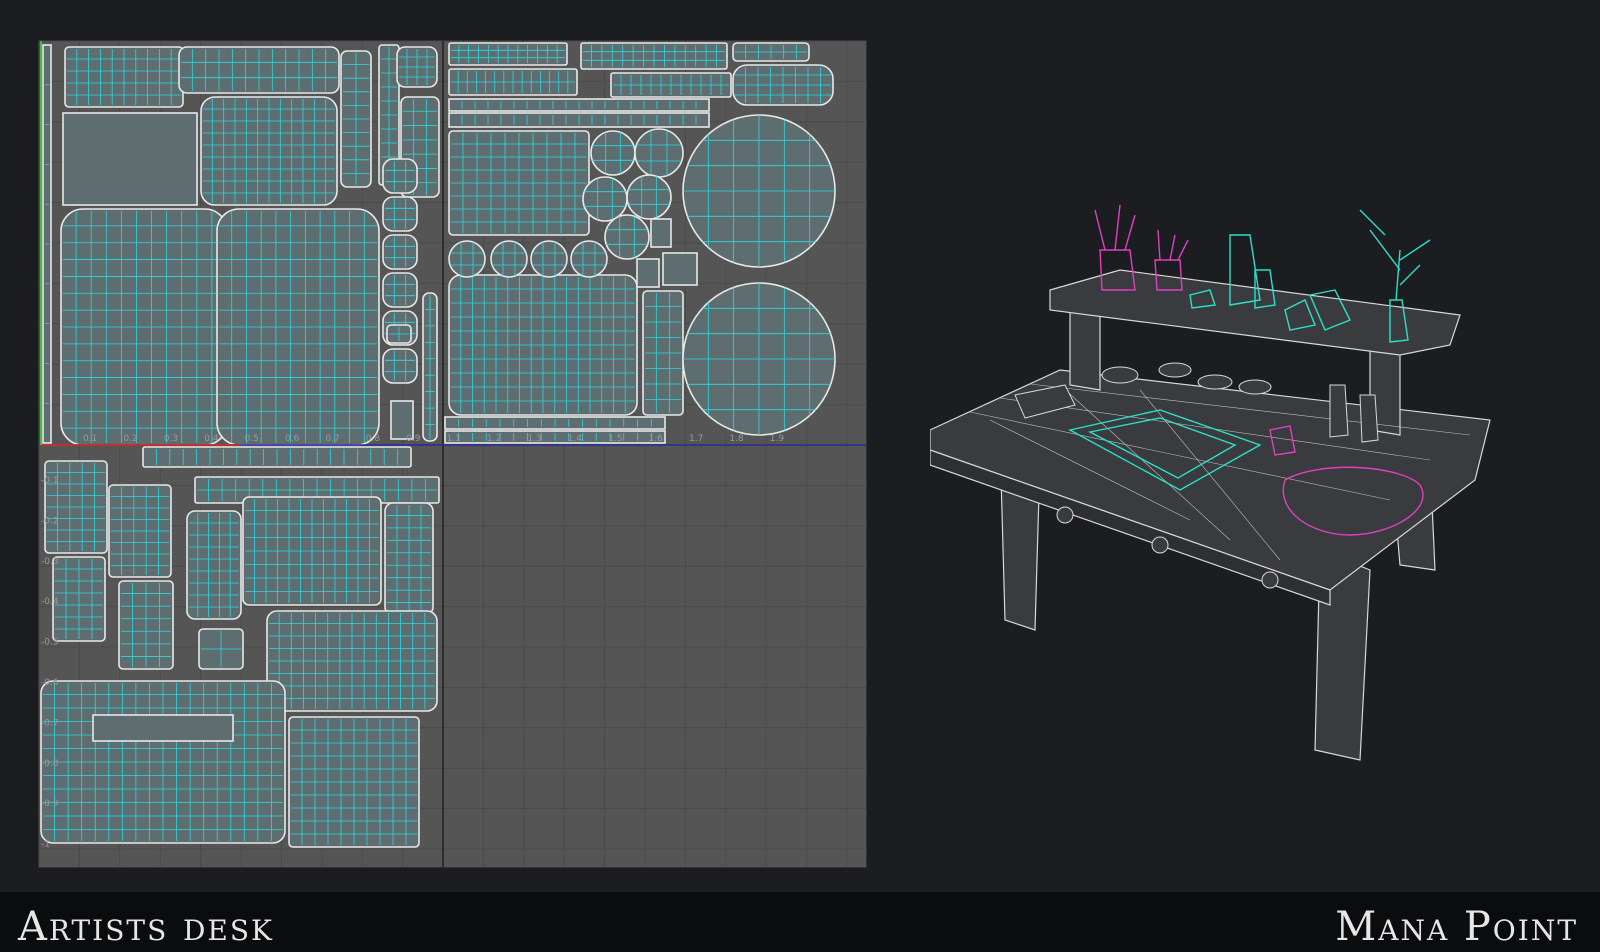 This screenshot has height=952, width=1600. What do you see at coordinates (146, 927) in the screenshot?
I see `asset-title: Artists desk` at bounding box center [146, 927].